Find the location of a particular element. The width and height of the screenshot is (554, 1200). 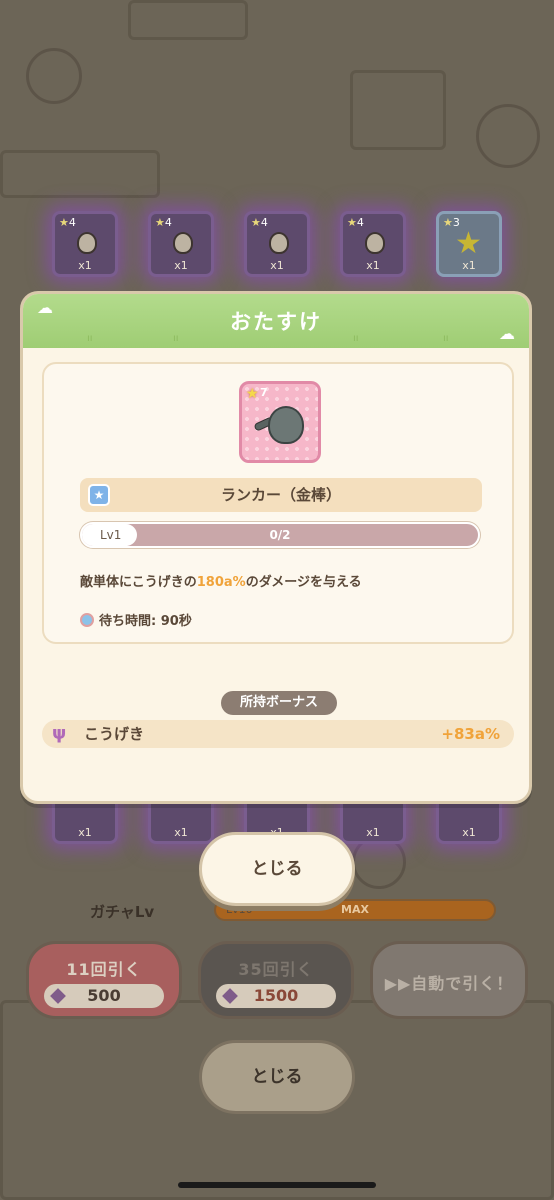

description-highlight: 180a% is located at coordinates (221, 582).